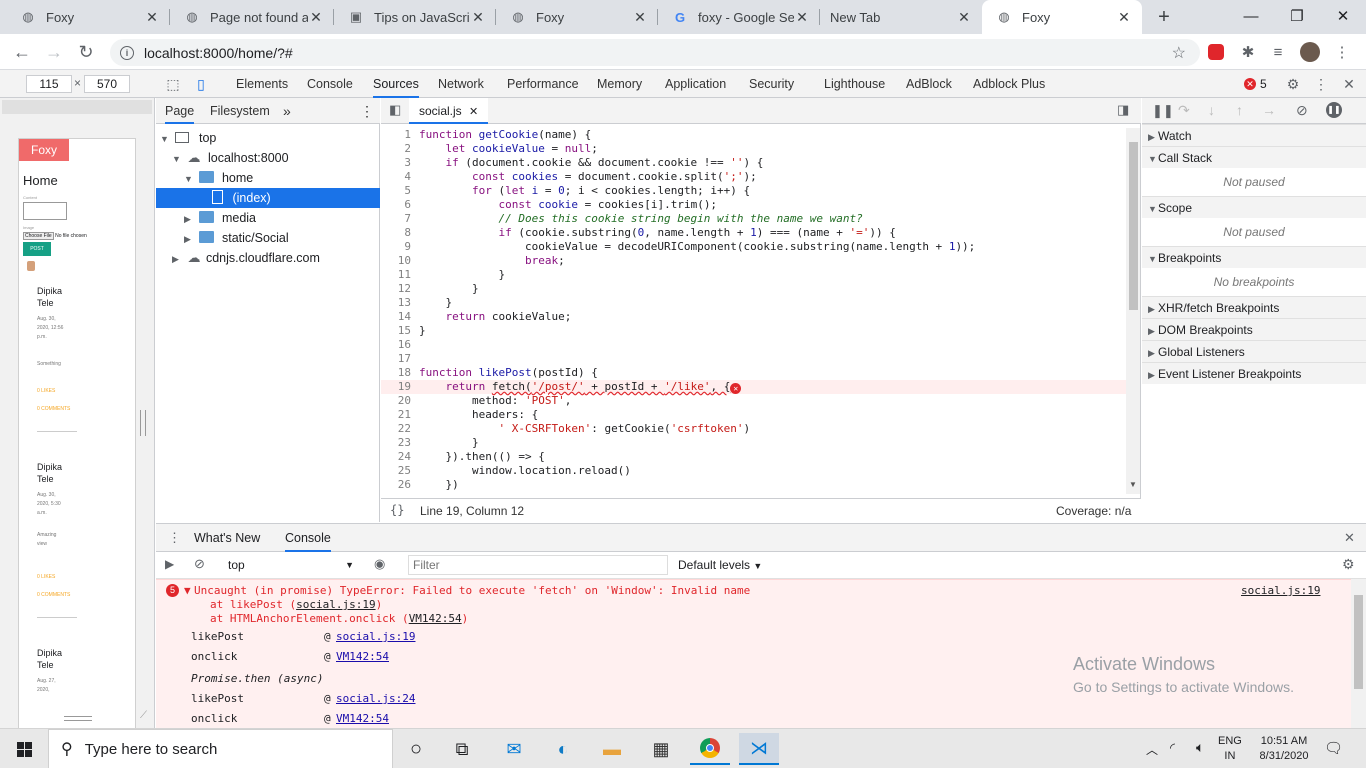 This screenshot has height=768, width=1366. Describe the element at coordinates (308, 538) in the screenshot. I see `tab-drawer-console: Console` at that location.